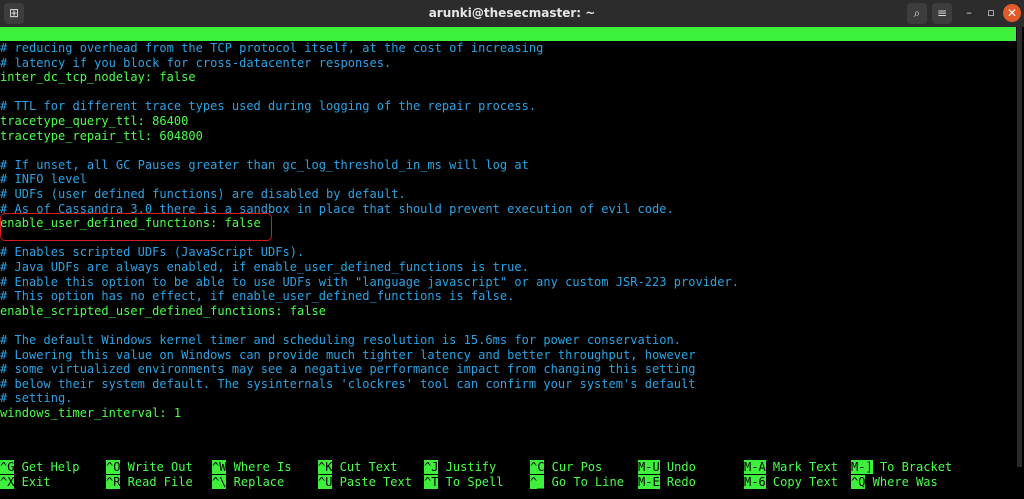 The height and width of the screenshot is (499, 1024). What do you see at coordinates (912, 467) in the screenshot?
I see `shortcut-label: To Bracket` at bounding box center [912, 467].